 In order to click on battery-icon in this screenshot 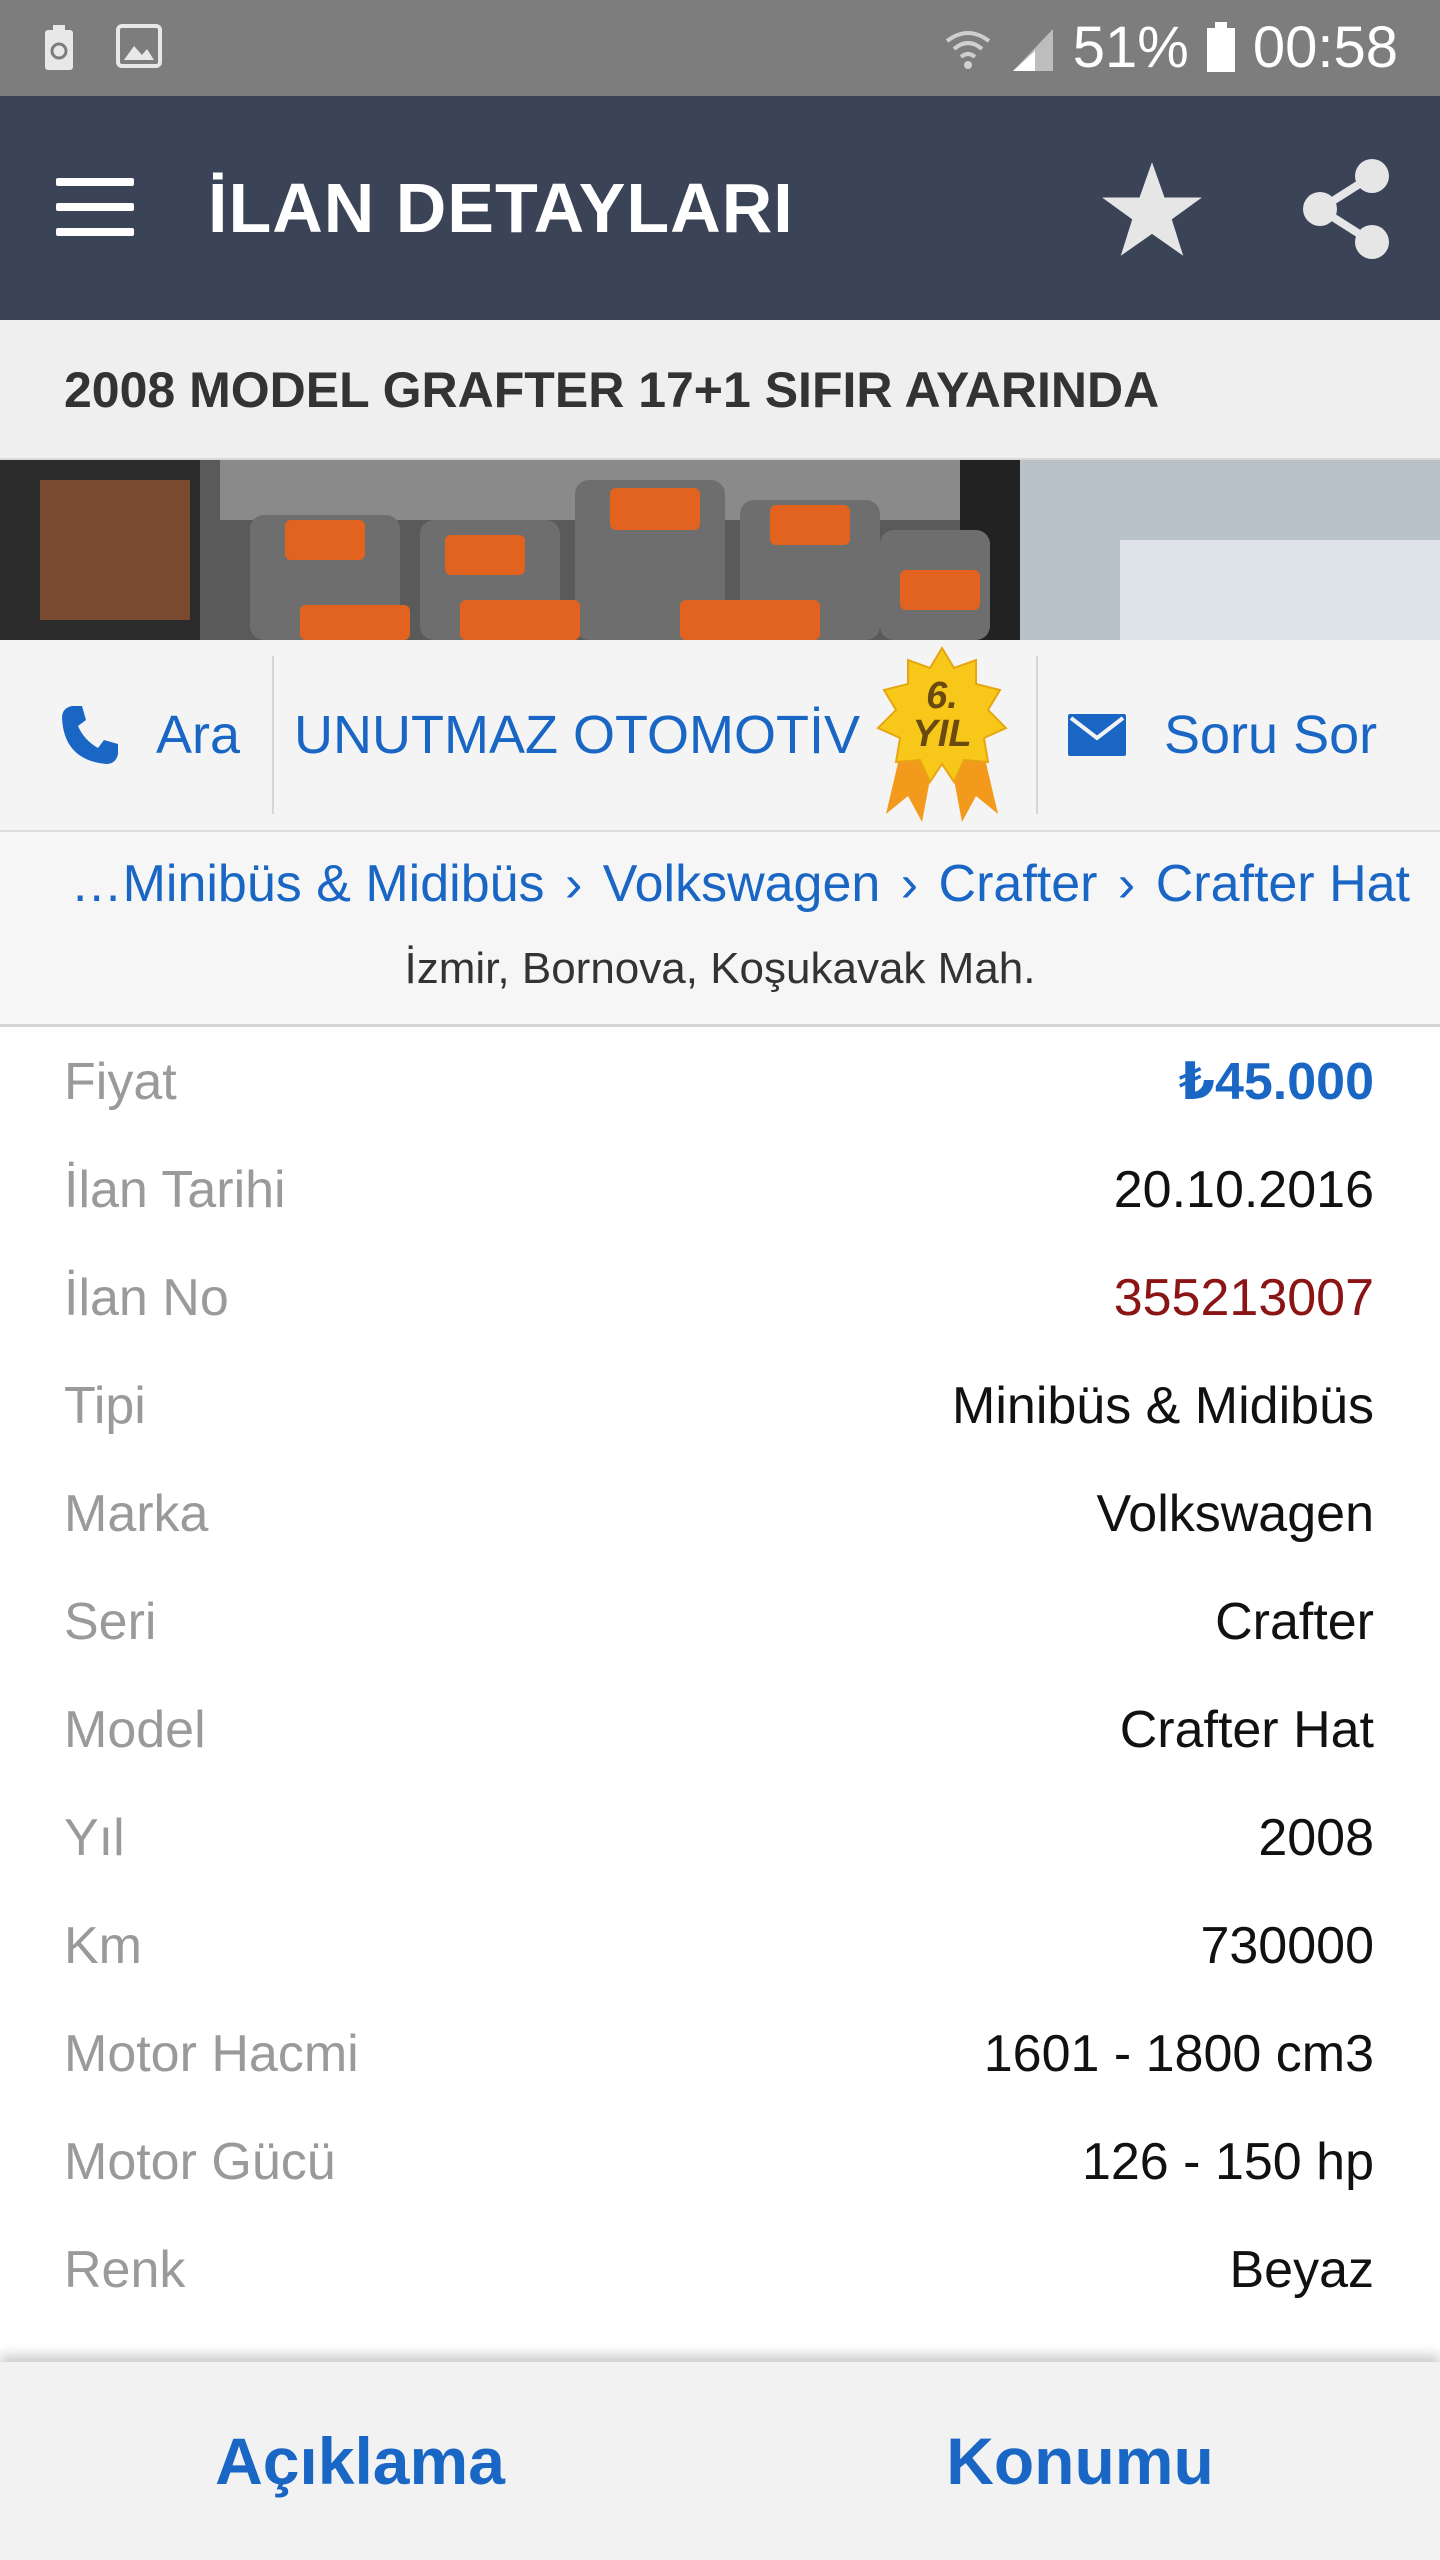, I will do `click(1220, 47)`.